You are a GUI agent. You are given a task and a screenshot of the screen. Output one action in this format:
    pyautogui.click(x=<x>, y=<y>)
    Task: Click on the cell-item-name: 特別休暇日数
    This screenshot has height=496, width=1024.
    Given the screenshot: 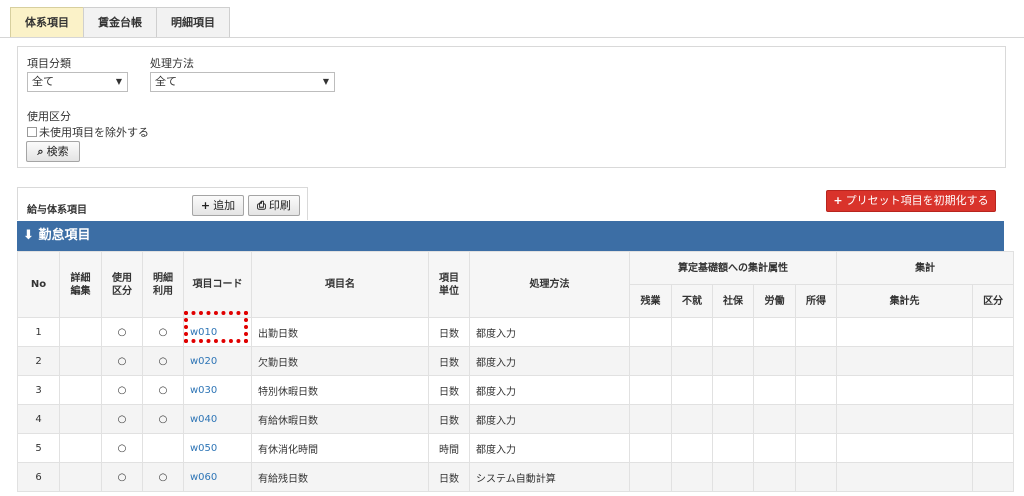 What is the action you would take?
    pyautogui.click(x=340, y=390)
    